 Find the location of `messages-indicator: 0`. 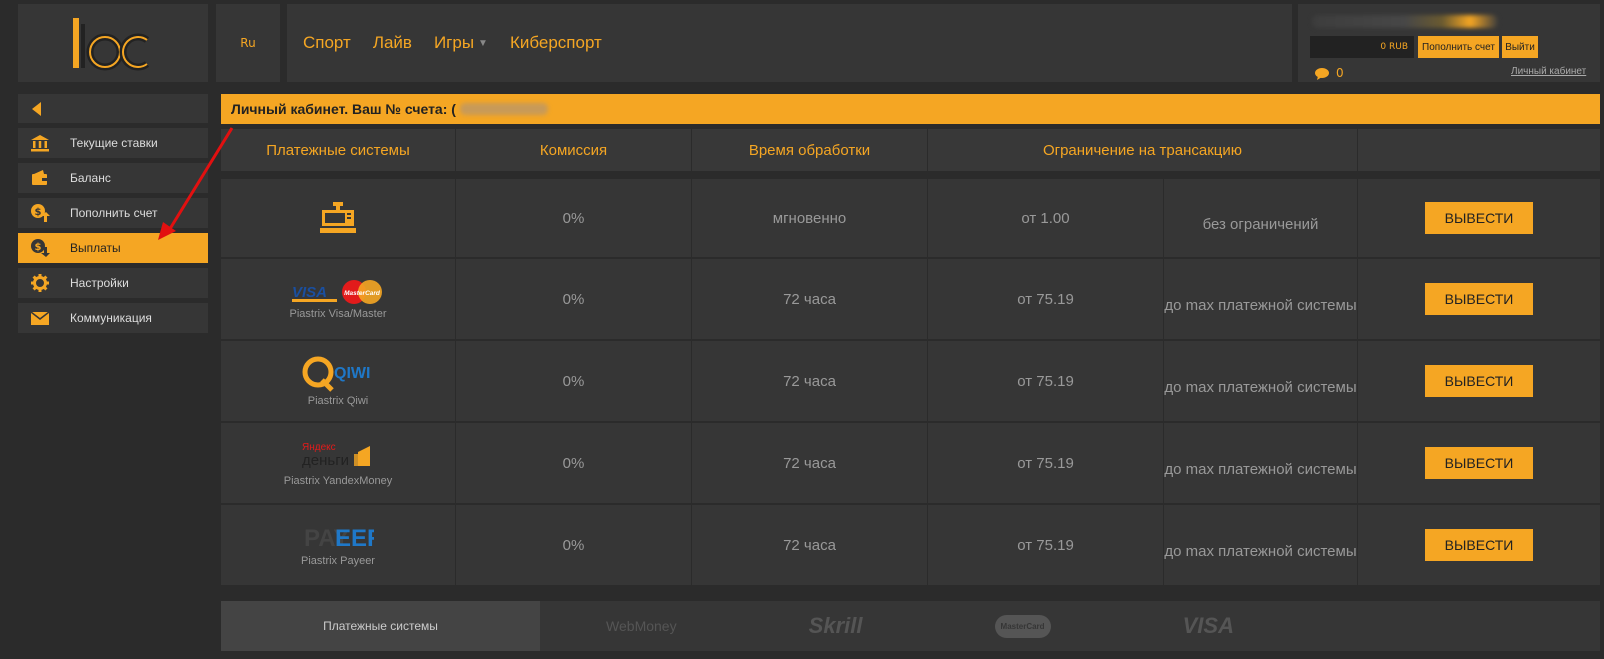

messages-indicator: 0 is located at coordinates (1329, 73).